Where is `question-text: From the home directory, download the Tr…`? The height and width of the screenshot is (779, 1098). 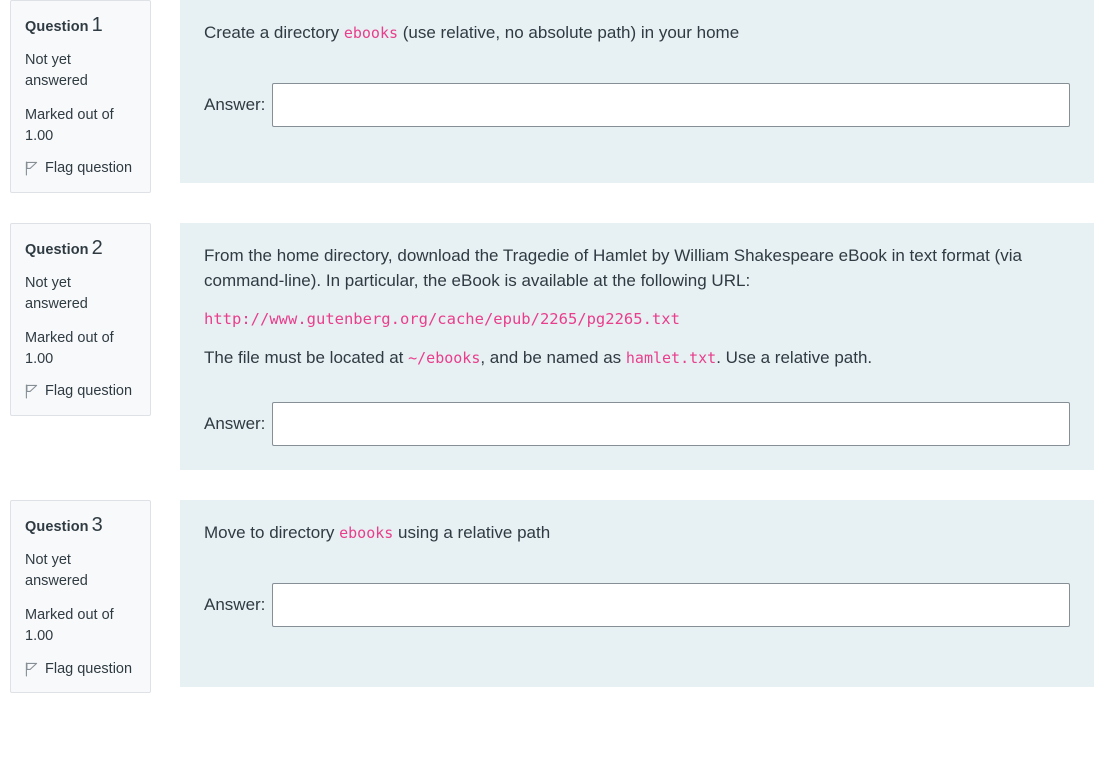 question-text: From the home directory, download the Tr… is located at coordinates (613, 268).